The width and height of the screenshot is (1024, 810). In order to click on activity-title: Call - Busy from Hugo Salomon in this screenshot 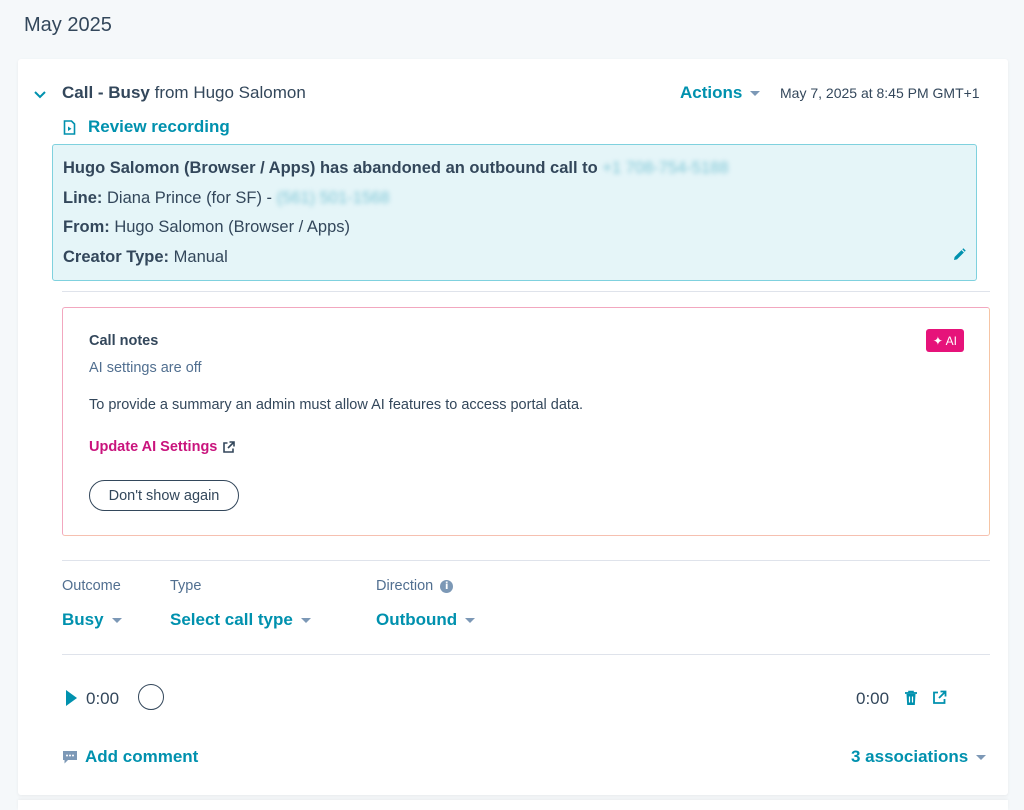, I will do `click(184, 93)`.